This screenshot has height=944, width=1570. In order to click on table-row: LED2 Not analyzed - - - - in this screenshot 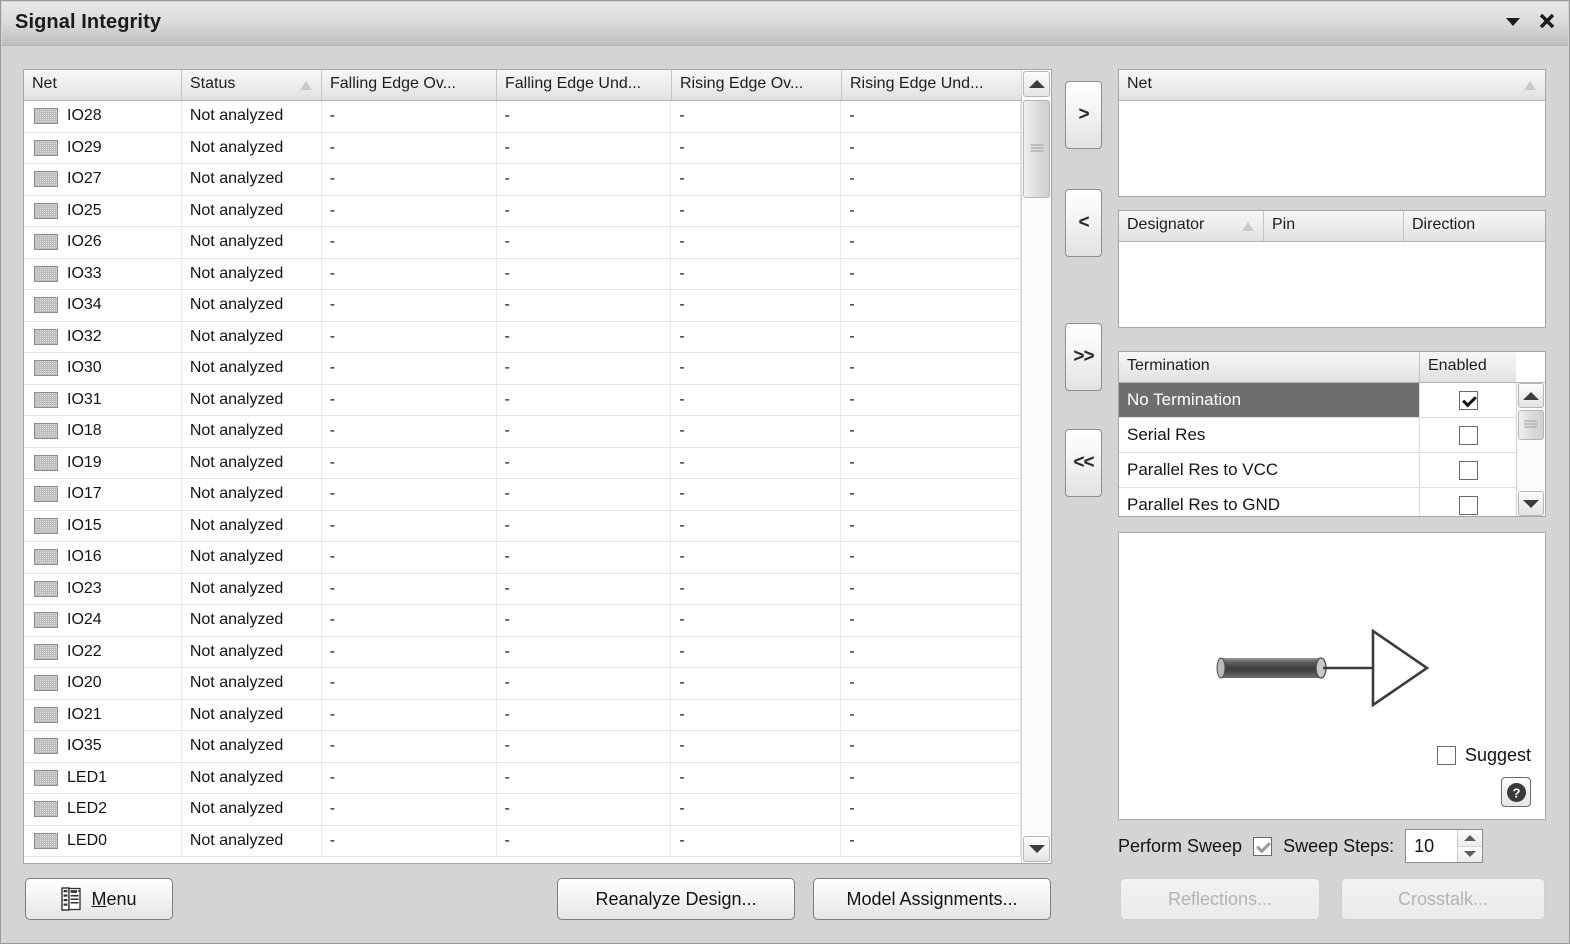, I will do `click(522, 810)`.